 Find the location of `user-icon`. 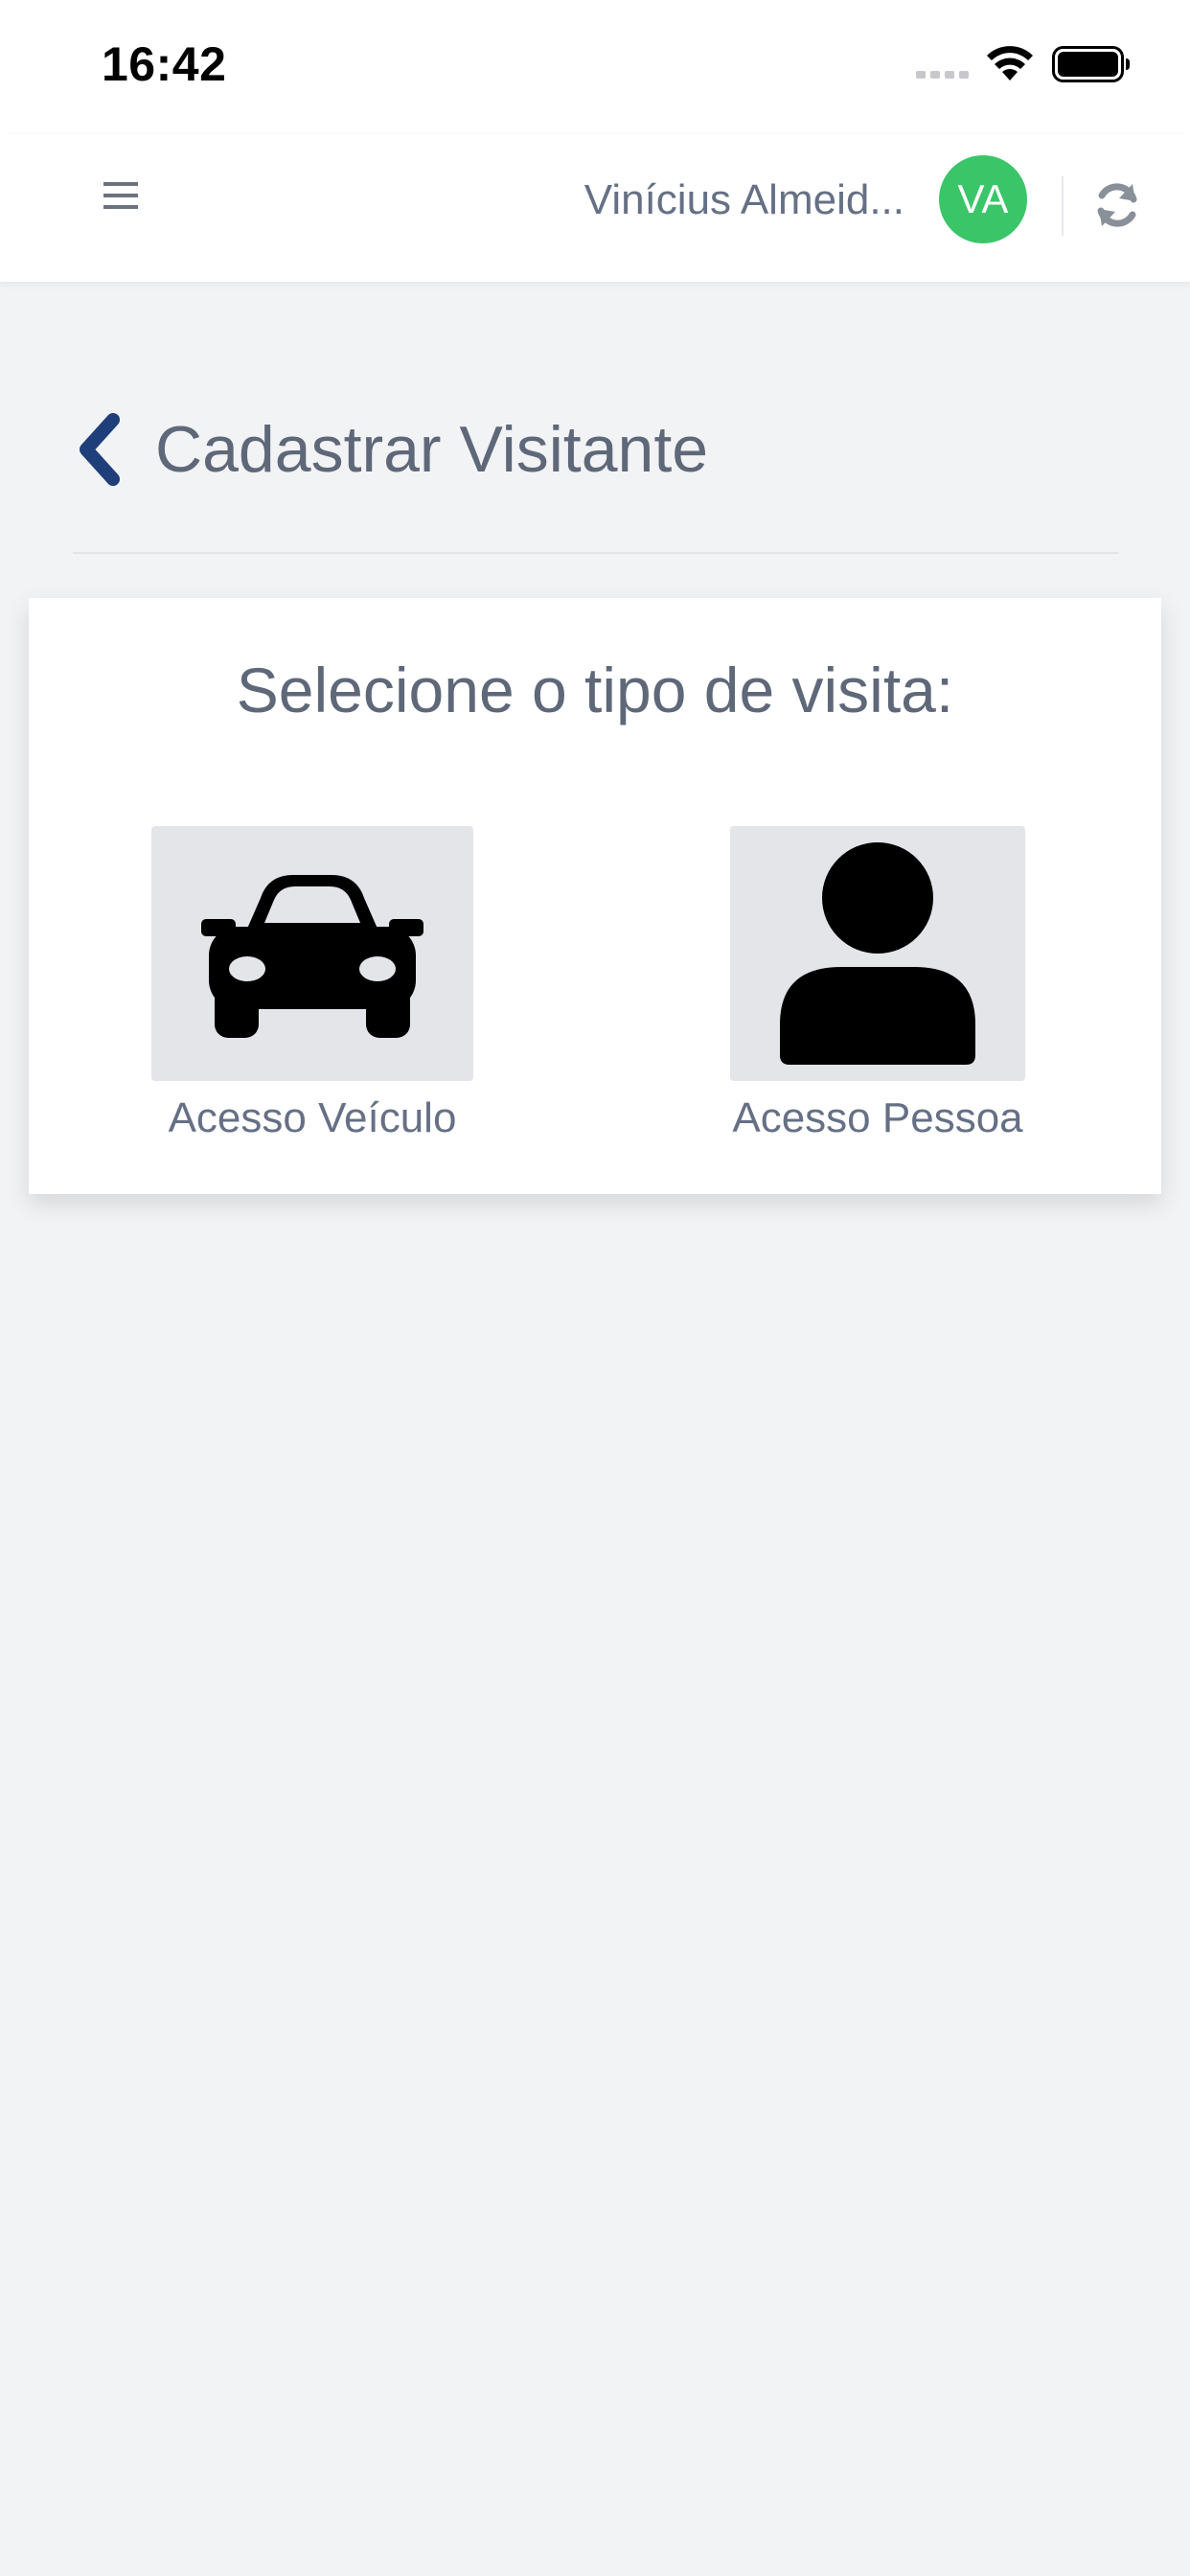

user-icon is located at coordinates (878, 953).